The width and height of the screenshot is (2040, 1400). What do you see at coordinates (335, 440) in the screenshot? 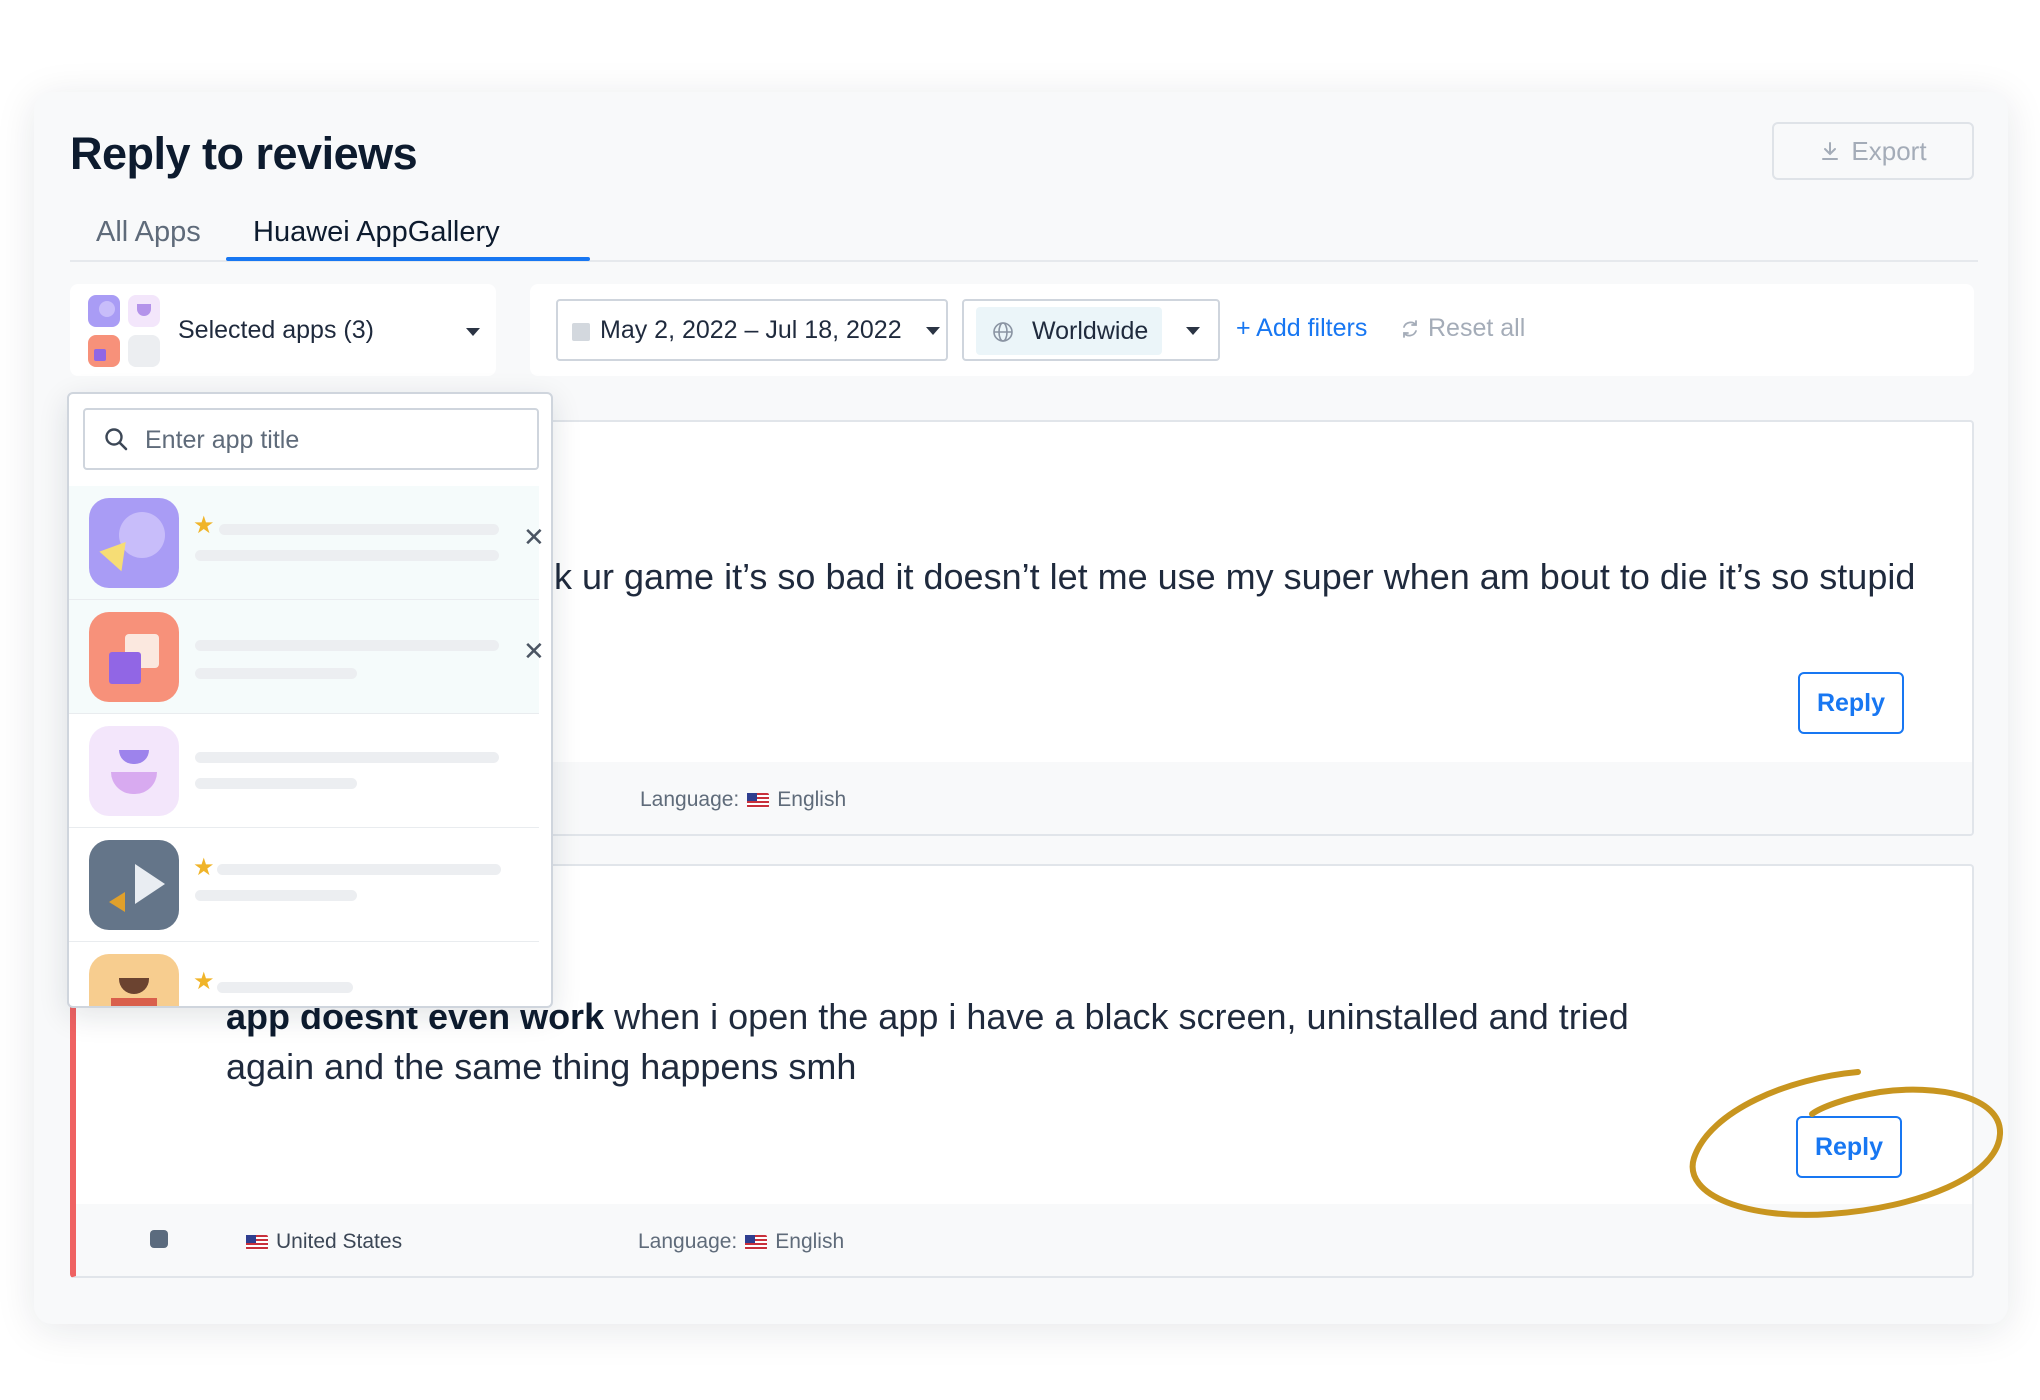
I see `app-search-input` at bounding box center [335, 440].